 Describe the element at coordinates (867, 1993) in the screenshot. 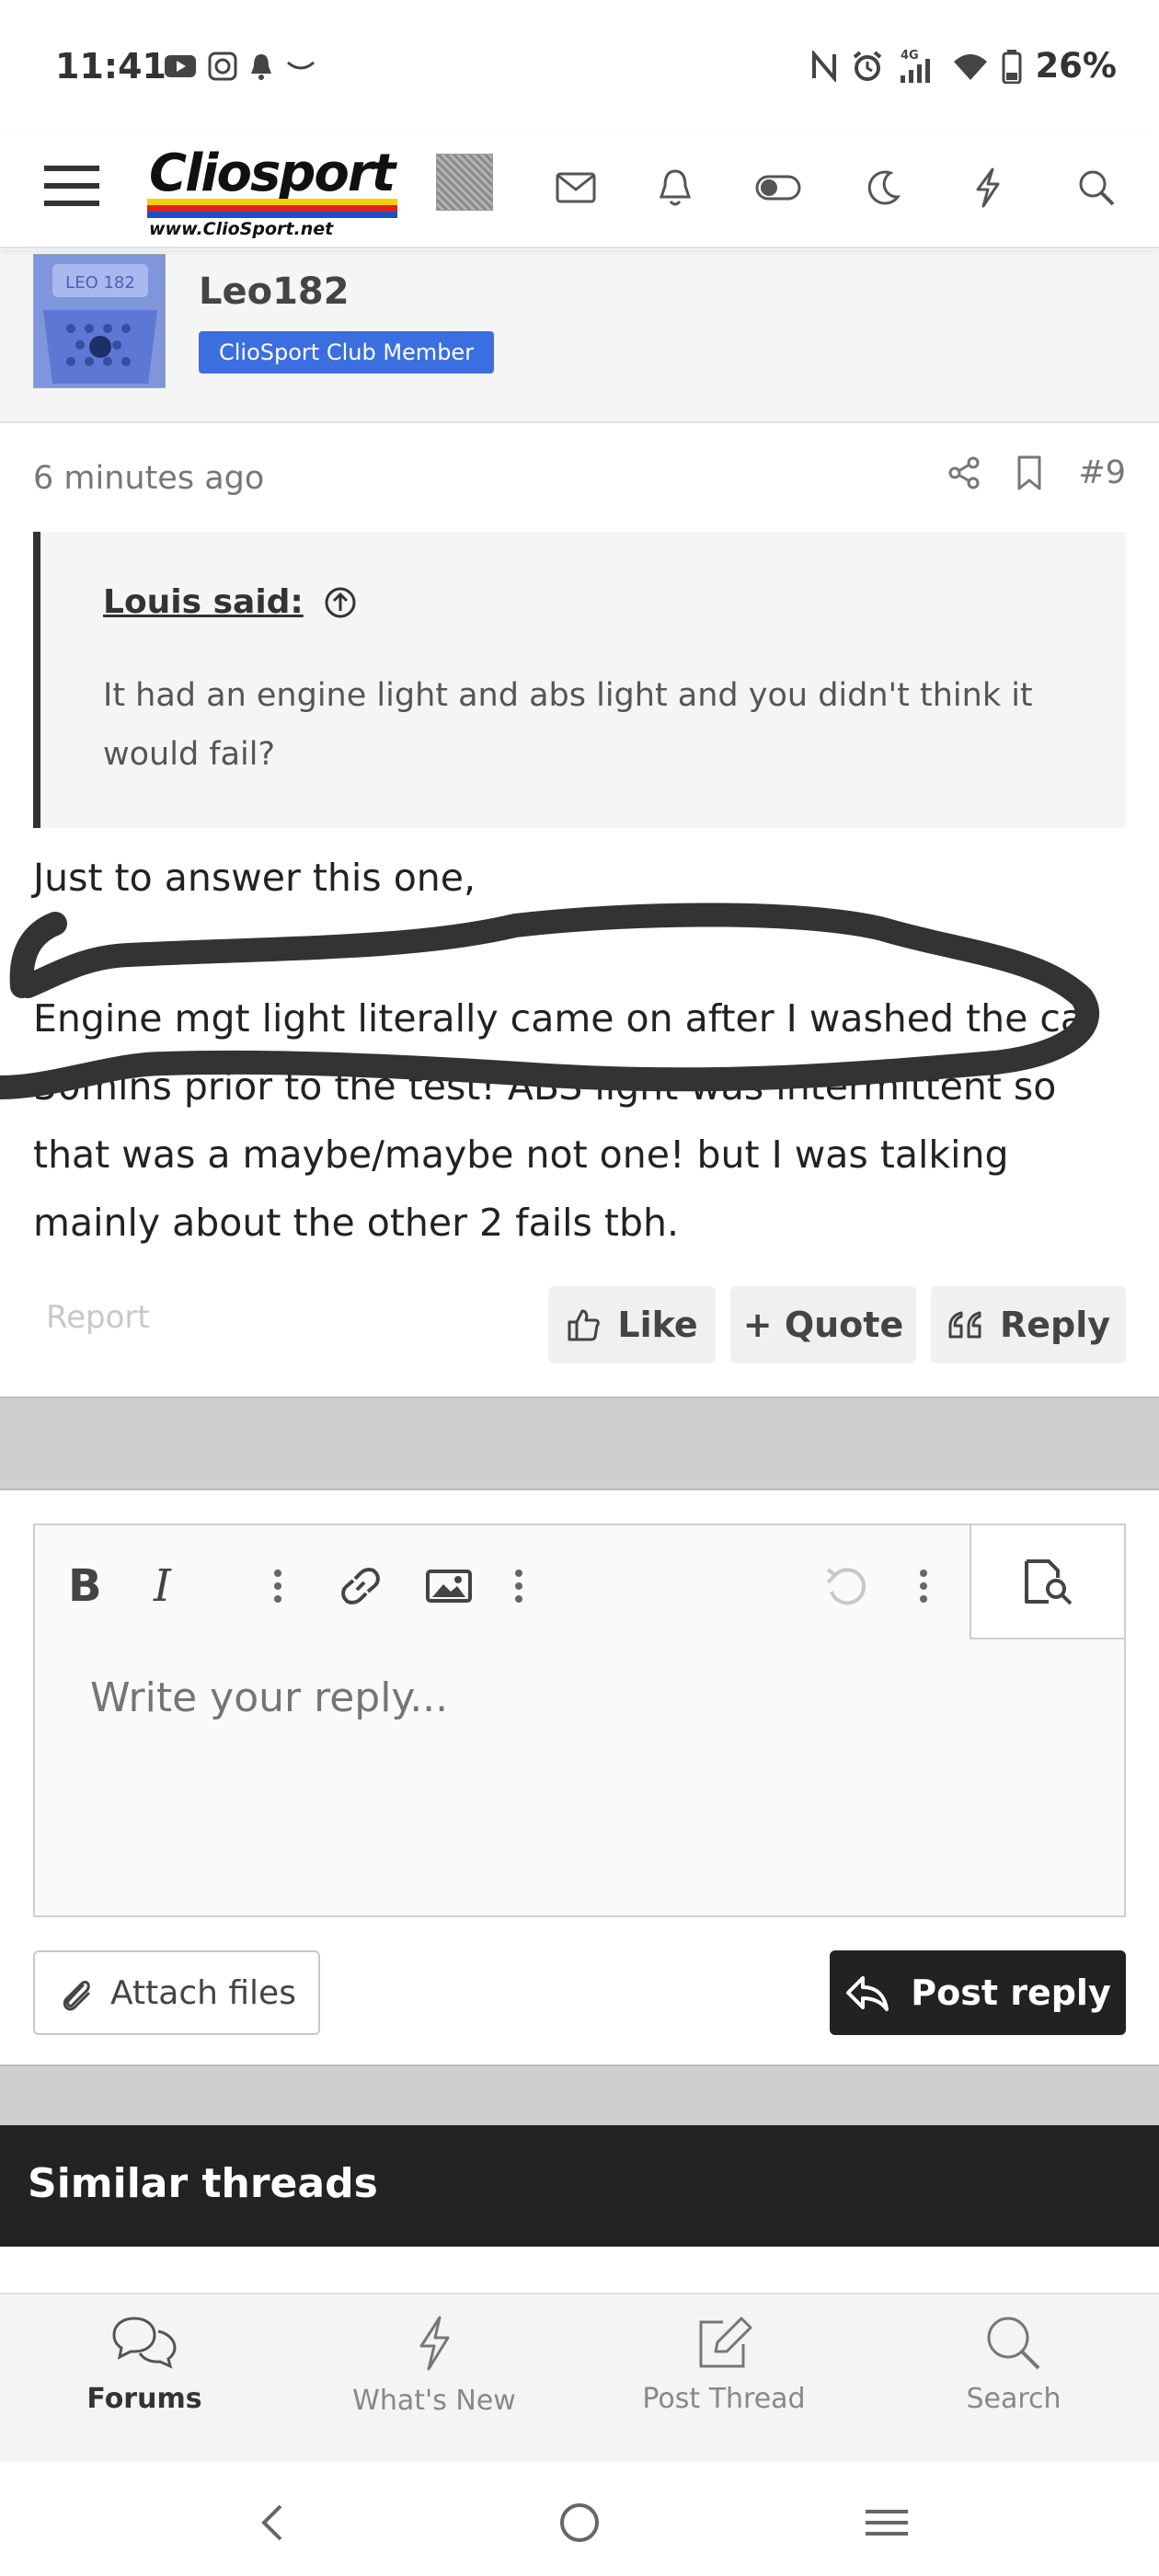

I see `reply-arrow-icon` at that location.